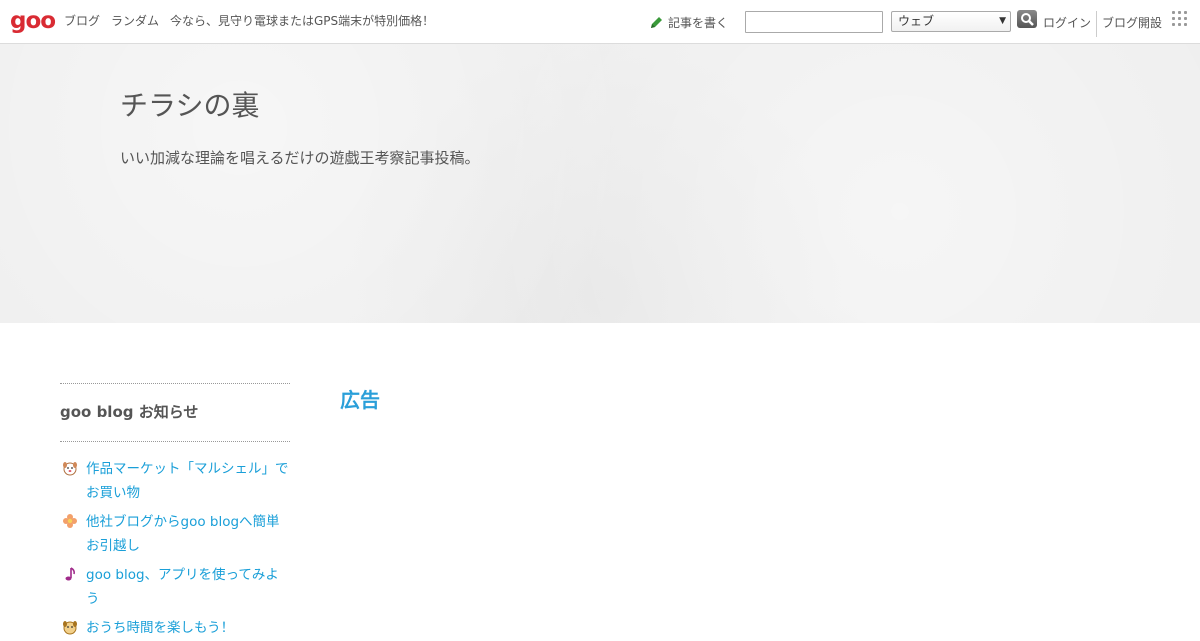  Describe the element at coordinates (188, 587) in the screenshot. I see `news-link-app: goo blog、アプリを使ってみよう` at that location.